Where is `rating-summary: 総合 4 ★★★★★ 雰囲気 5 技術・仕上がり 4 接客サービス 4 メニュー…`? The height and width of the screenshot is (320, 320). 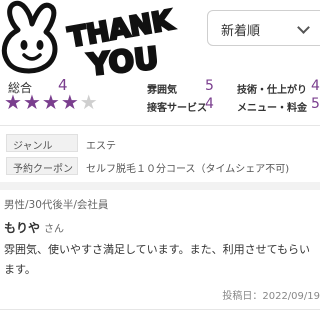 rating-summary: 総合 4 ★★★★★ 雰囲気 5 技術・仕上がり 4 接客サービス 4 メニュー… is located at coordinates (160, 97).